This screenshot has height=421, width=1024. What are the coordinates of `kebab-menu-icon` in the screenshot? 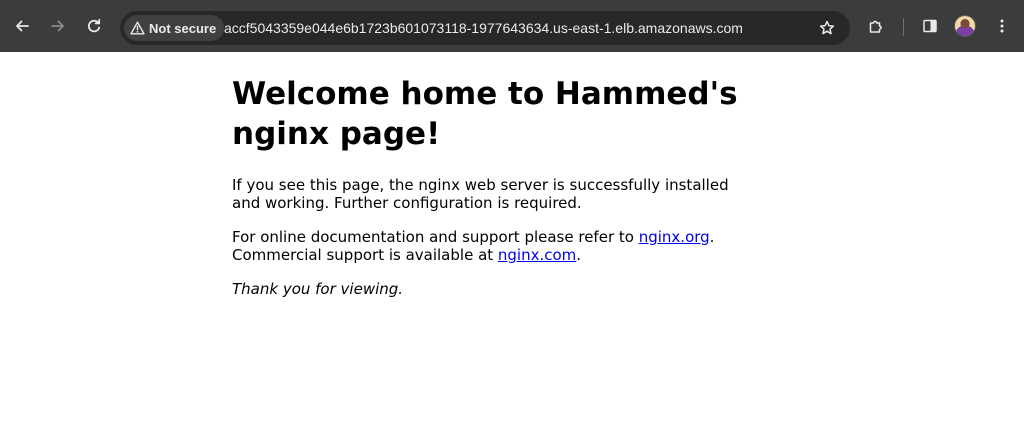 It's located at (1002, 26).